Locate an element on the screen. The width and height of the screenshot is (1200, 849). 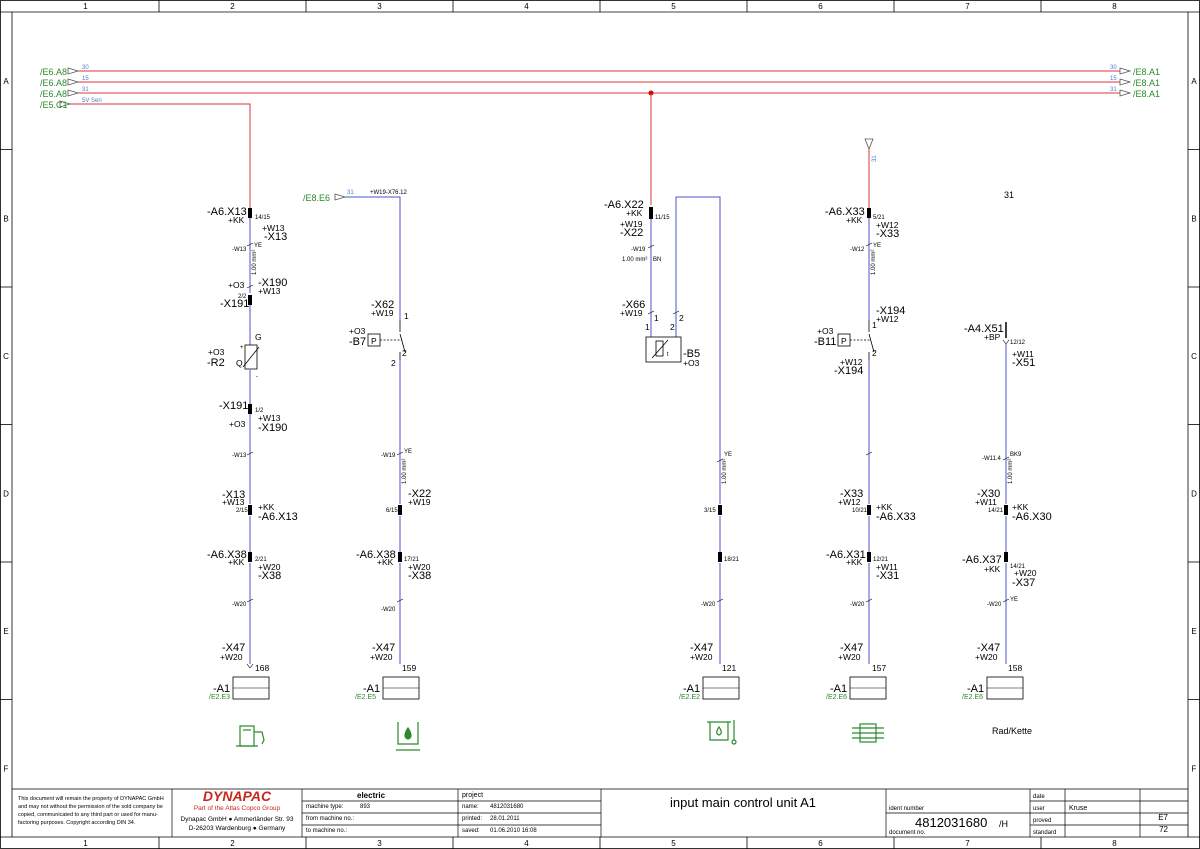
name-label: name: is located at coordinates (470, 807).